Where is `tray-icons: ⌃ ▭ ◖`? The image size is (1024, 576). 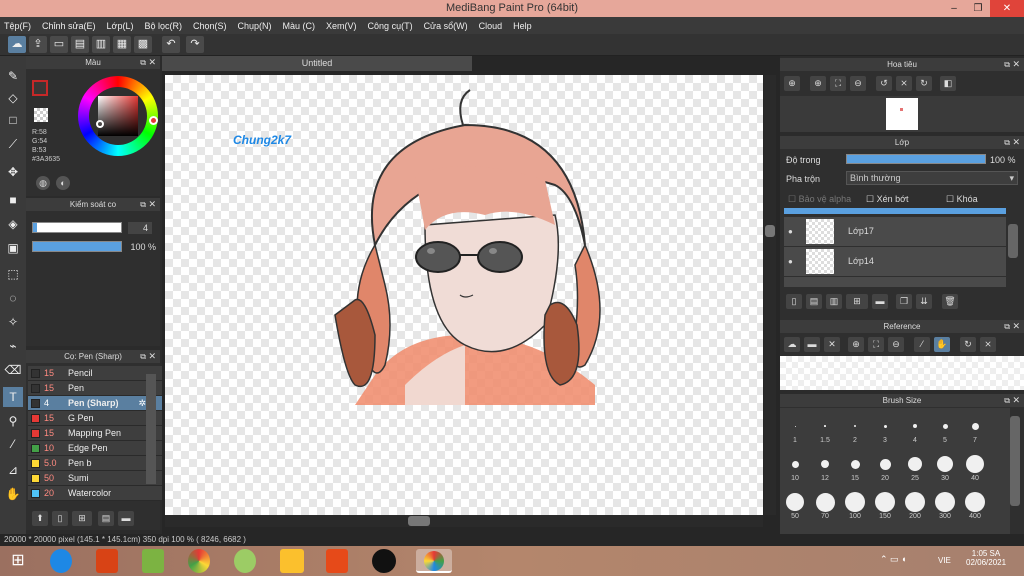
tray-icons: ⌃ ▭ ◖ is located at coordinates (893, 559).